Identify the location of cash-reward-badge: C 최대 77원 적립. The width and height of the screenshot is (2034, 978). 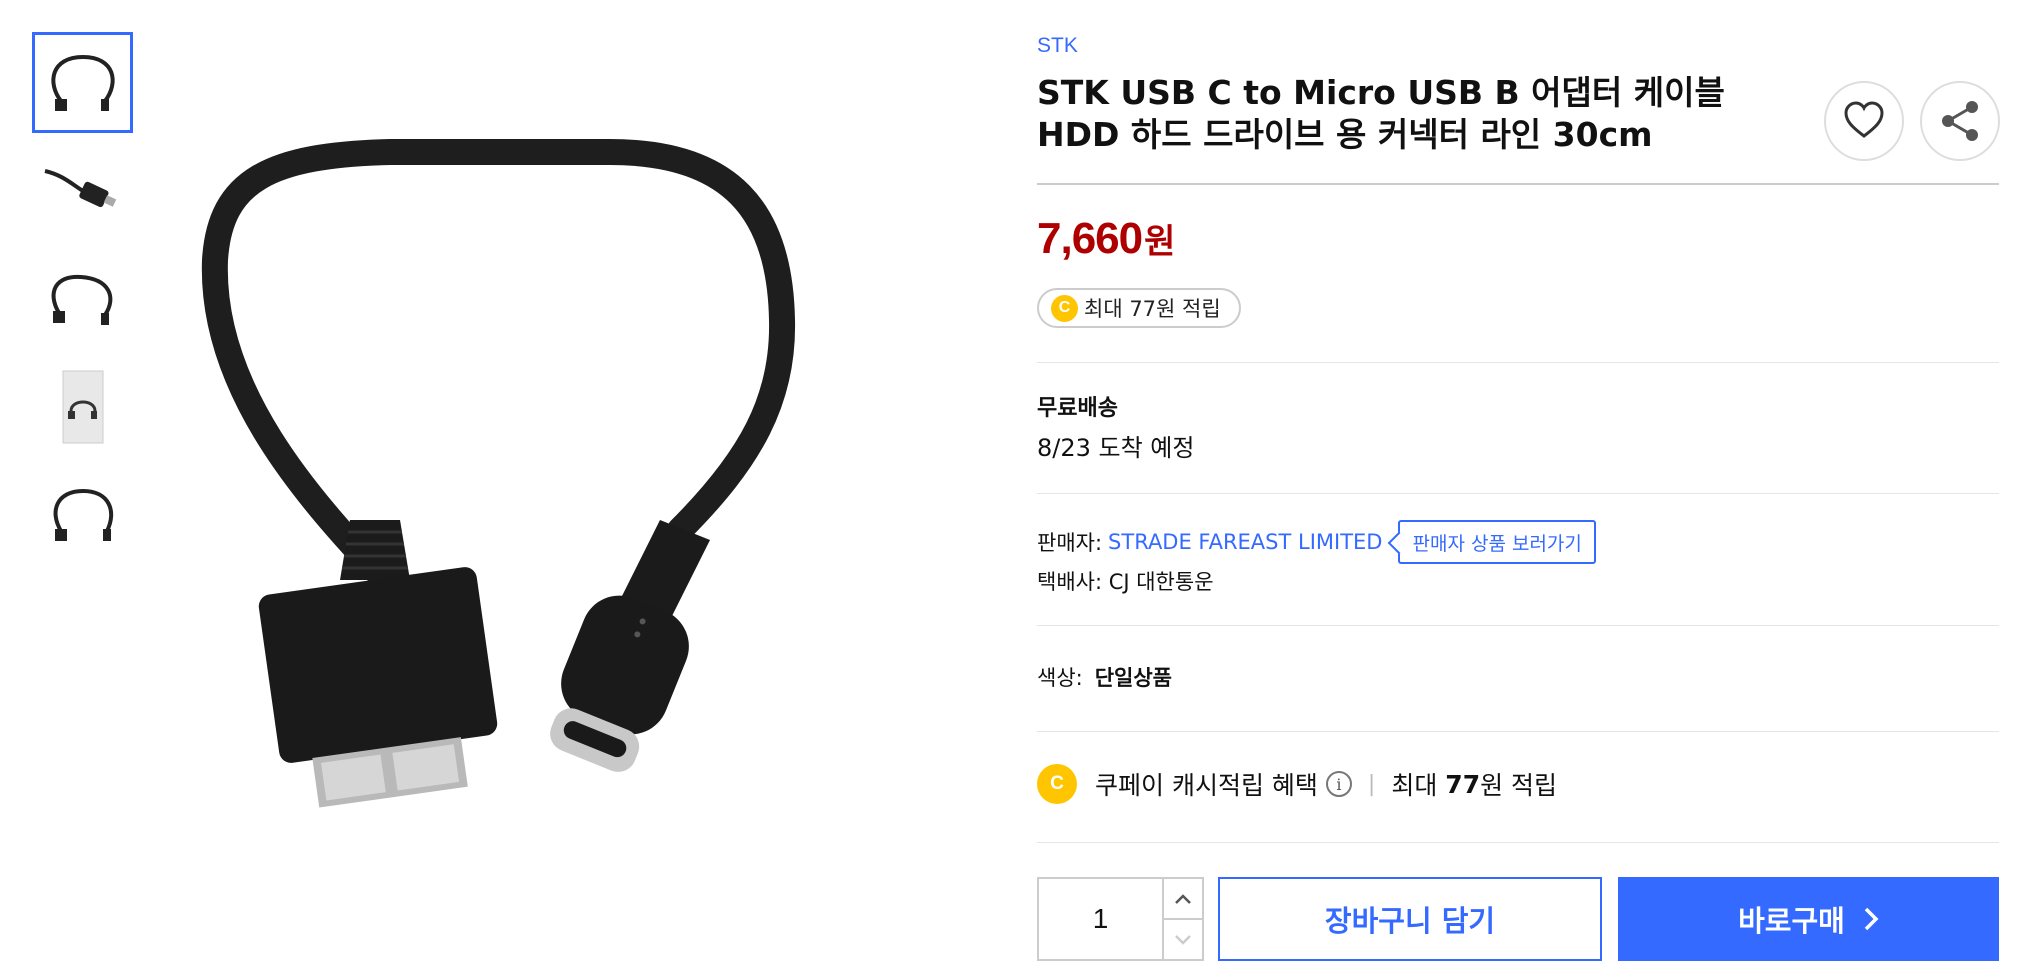
(1139, 308).